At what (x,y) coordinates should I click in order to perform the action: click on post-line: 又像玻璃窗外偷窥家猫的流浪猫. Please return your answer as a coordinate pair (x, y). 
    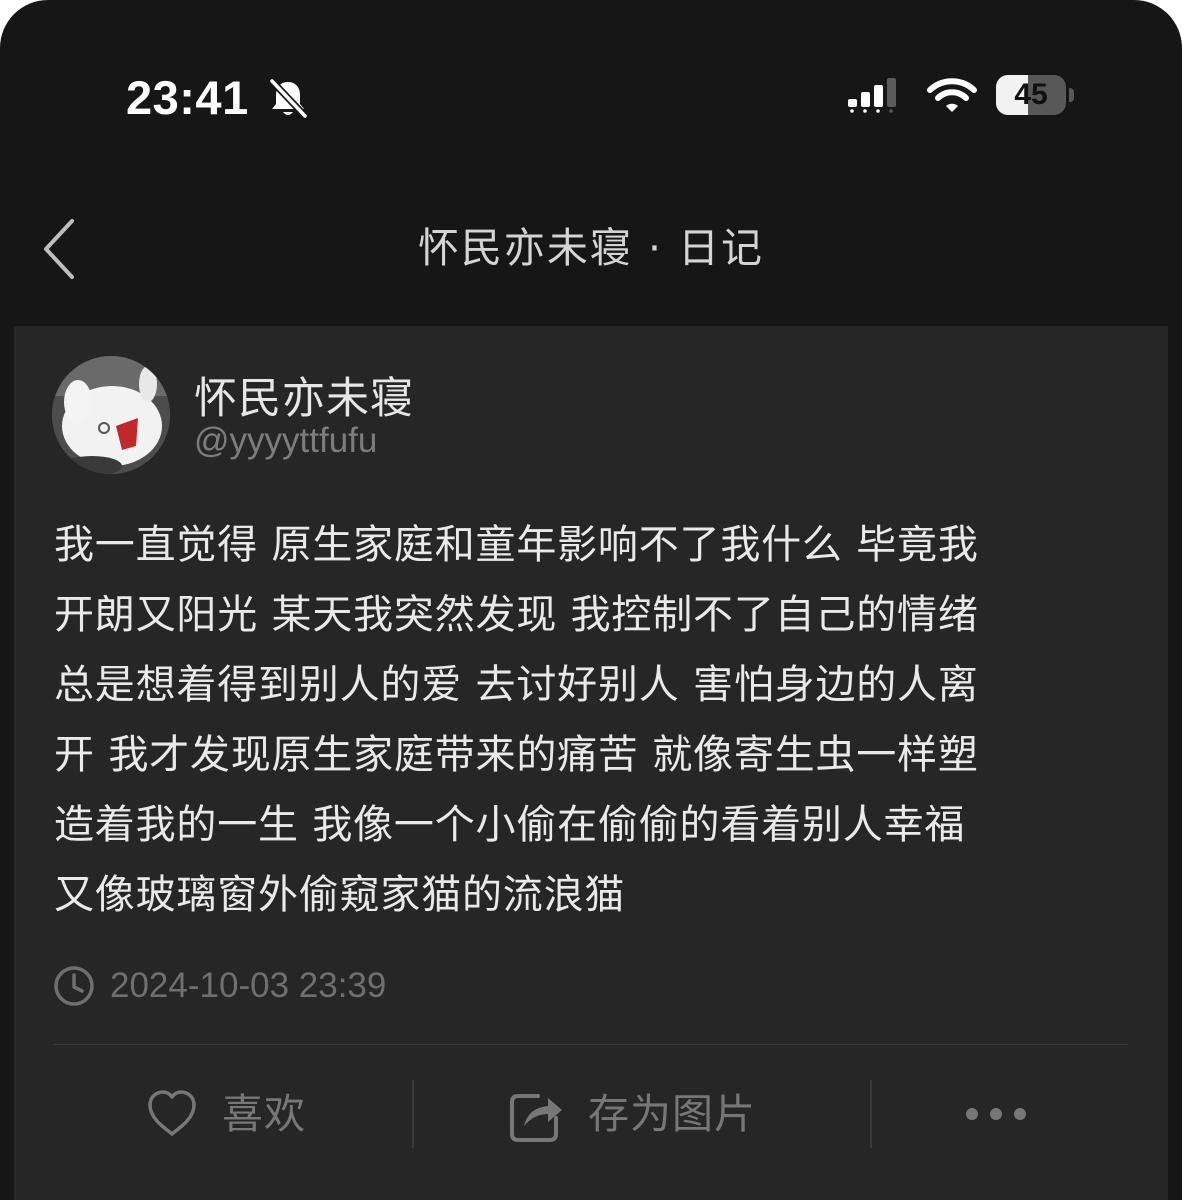
    Looking at the image, I should click on (340, 895).